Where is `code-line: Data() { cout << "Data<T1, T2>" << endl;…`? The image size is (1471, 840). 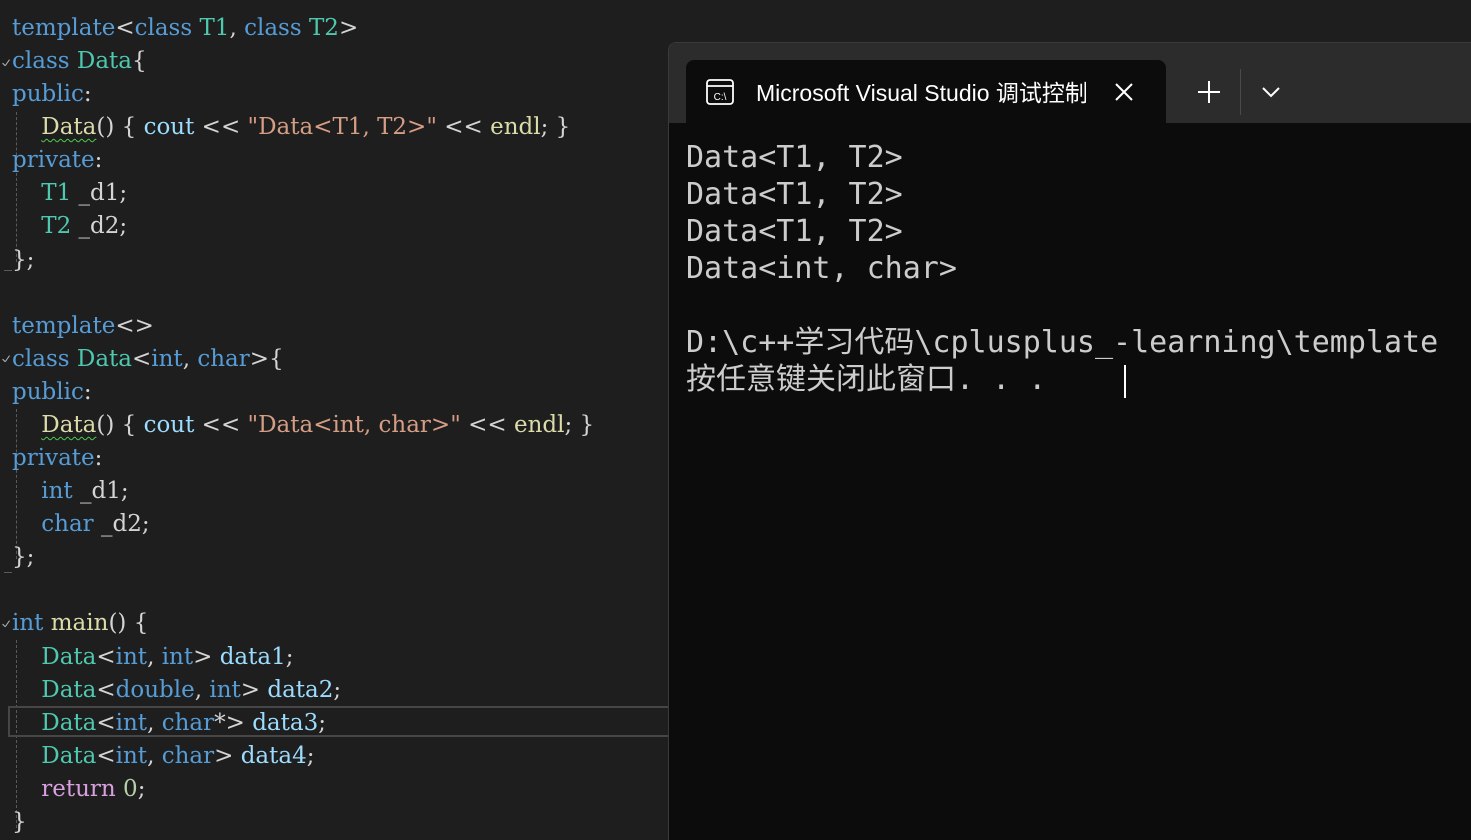
code-line: Data() { cout << "Data<T1, T2>" << endl;… is located at coordinates (291, 127).